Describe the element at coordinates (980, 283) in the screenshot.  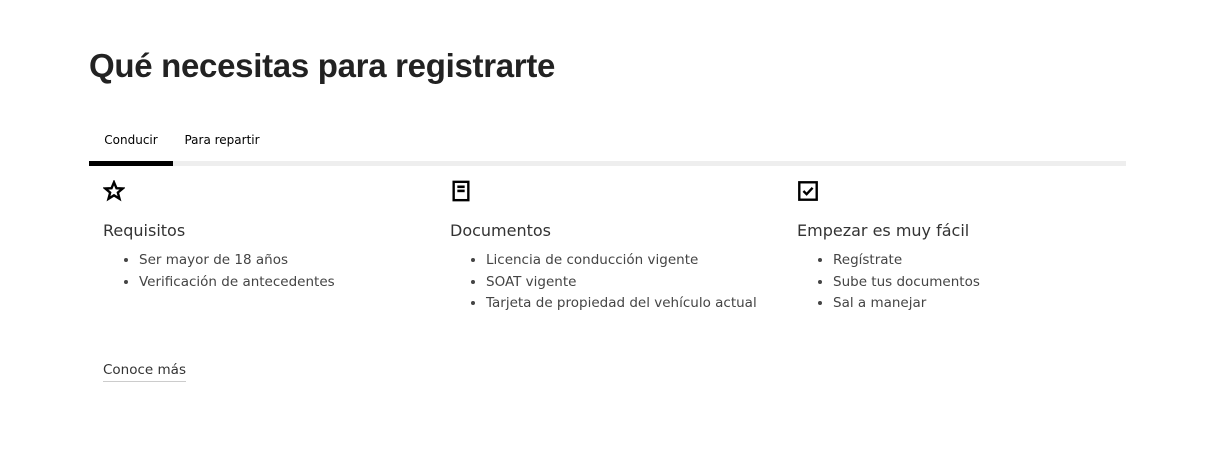
I see `list-item: Sube tus documentos` at that location.